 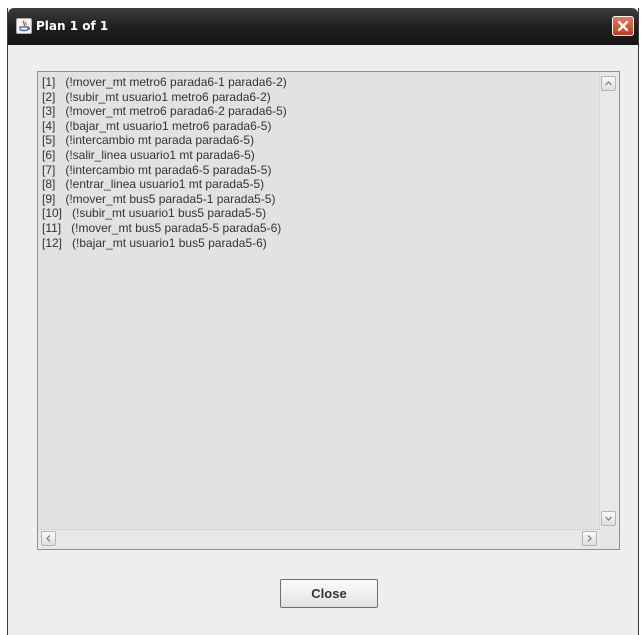 I want to click on close-icon, so click(x=623, y=26).